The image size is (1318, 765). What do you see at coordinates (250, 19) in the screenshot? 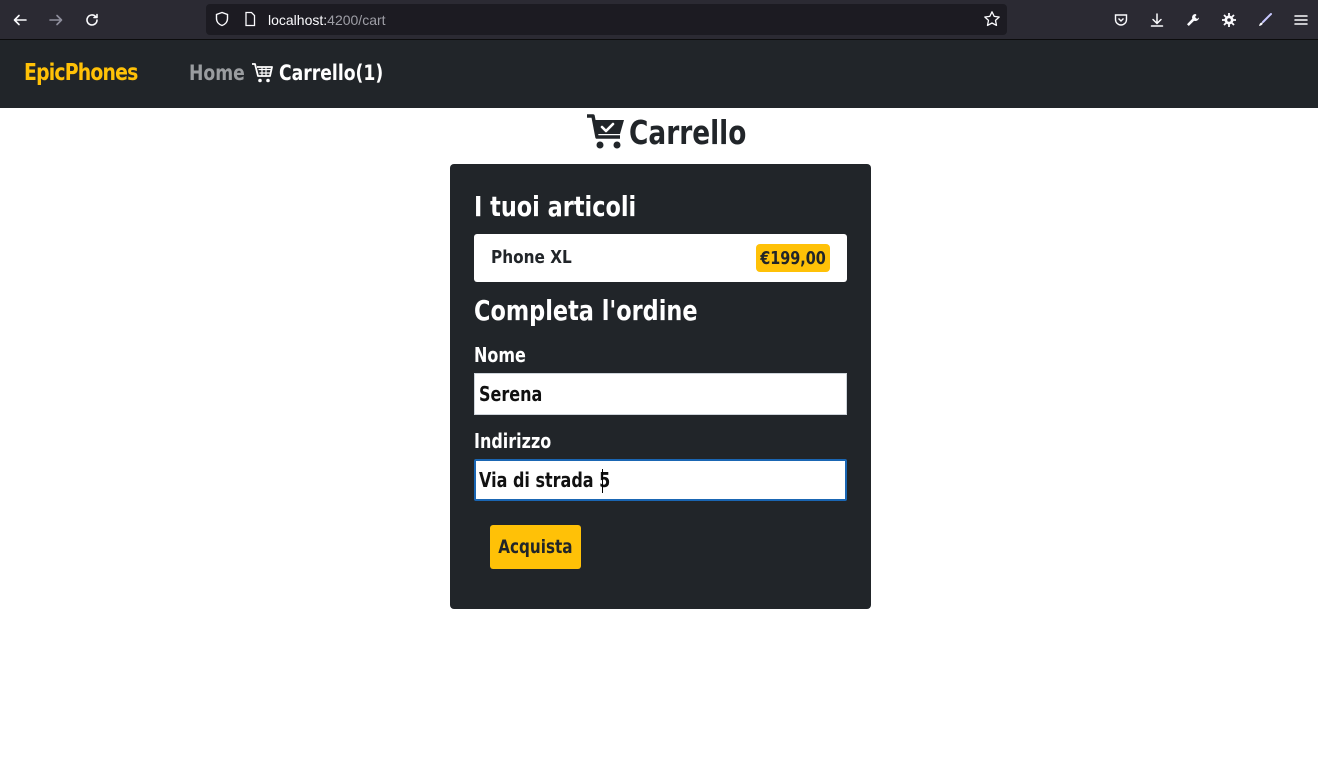
I see `page-icon` at bounding box center [250, 19].